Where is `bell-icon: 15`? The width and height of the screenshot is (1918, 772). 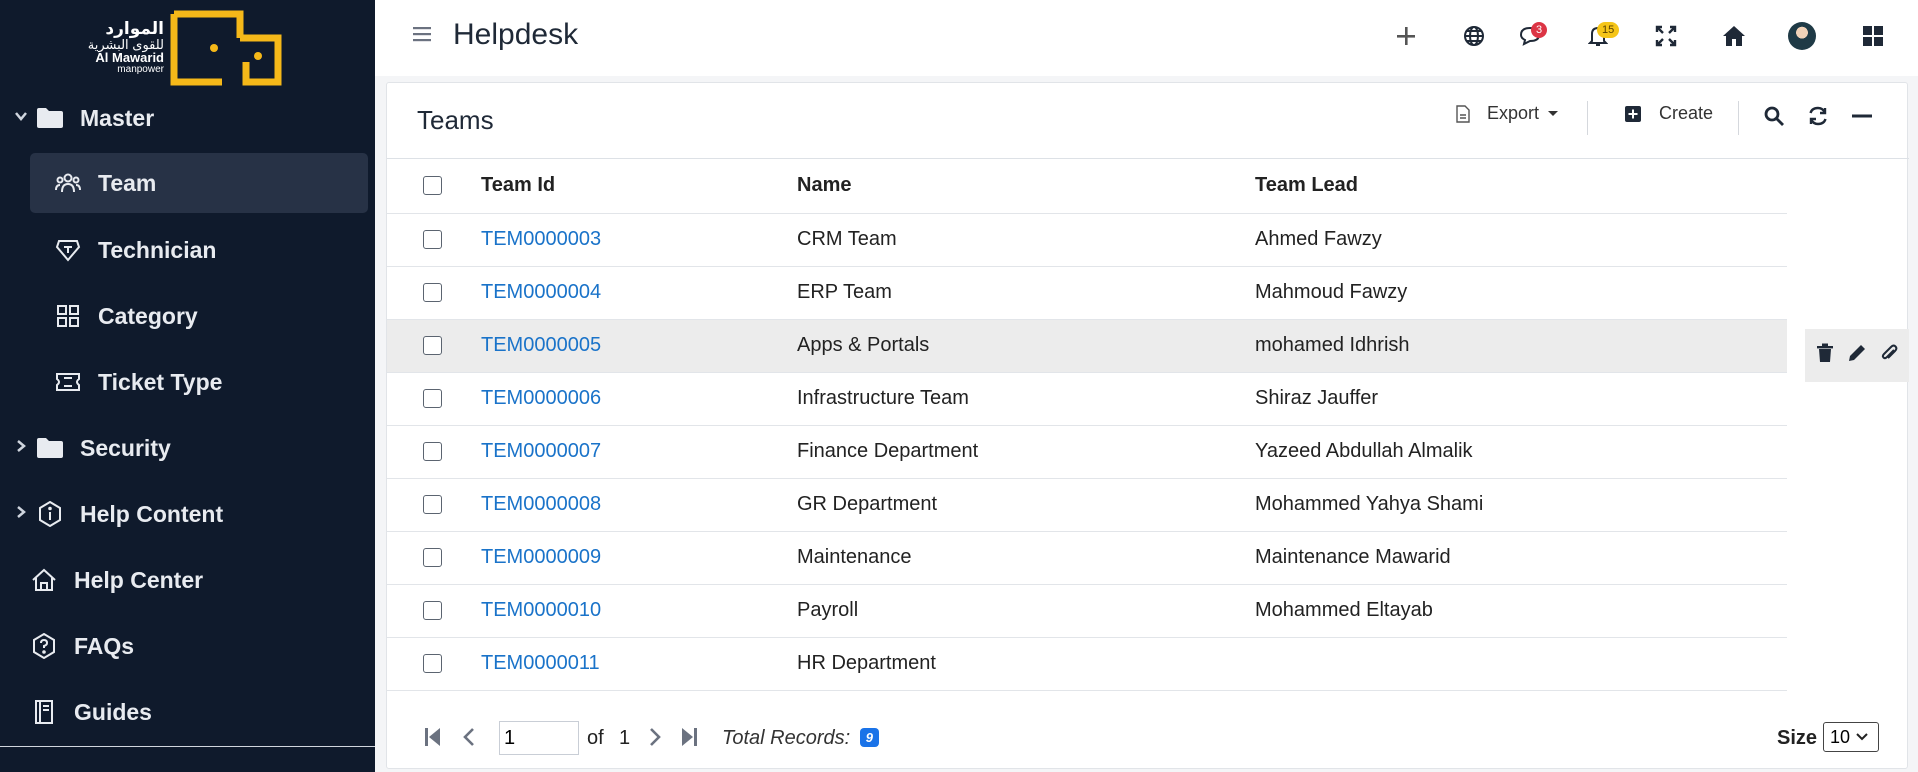
bell-icon: 15 is located at coordinates (1601, 36).